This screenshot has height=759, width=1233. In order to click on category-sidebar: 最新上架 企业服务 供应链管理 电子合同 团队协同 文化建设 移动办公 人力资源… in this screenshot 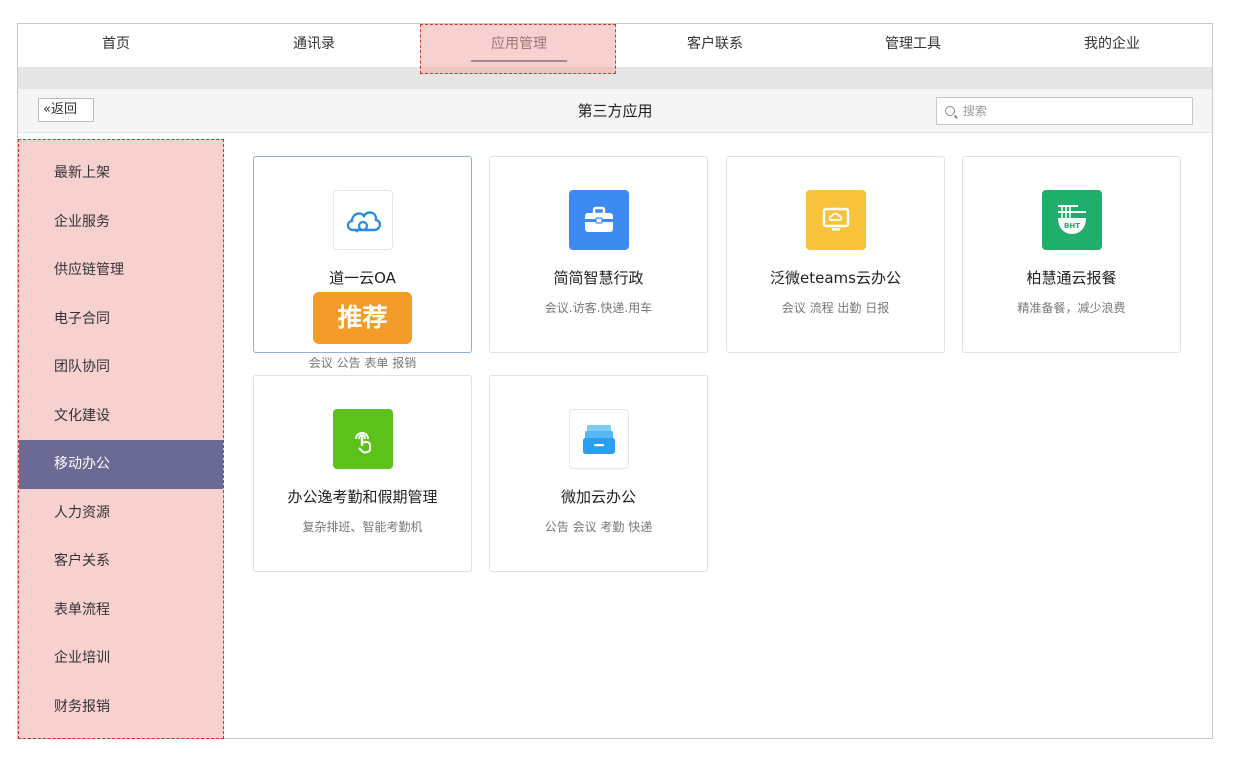, I will do `click(121, 439)`.